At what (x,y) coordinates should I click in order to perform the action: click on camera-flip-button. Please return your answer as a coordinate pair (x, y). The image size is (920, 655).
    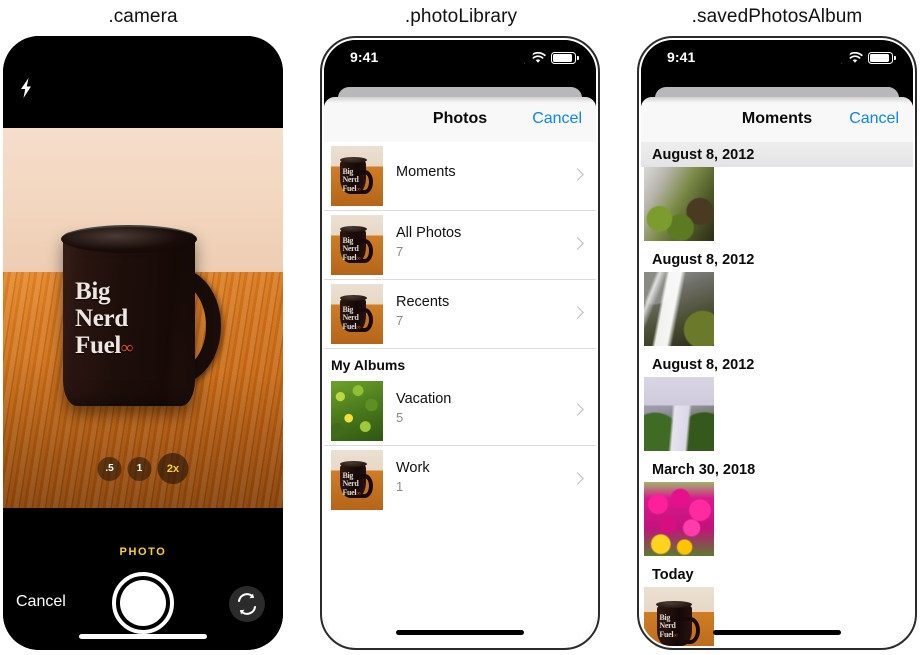
    Looking at the image, I should click on (247, 604).